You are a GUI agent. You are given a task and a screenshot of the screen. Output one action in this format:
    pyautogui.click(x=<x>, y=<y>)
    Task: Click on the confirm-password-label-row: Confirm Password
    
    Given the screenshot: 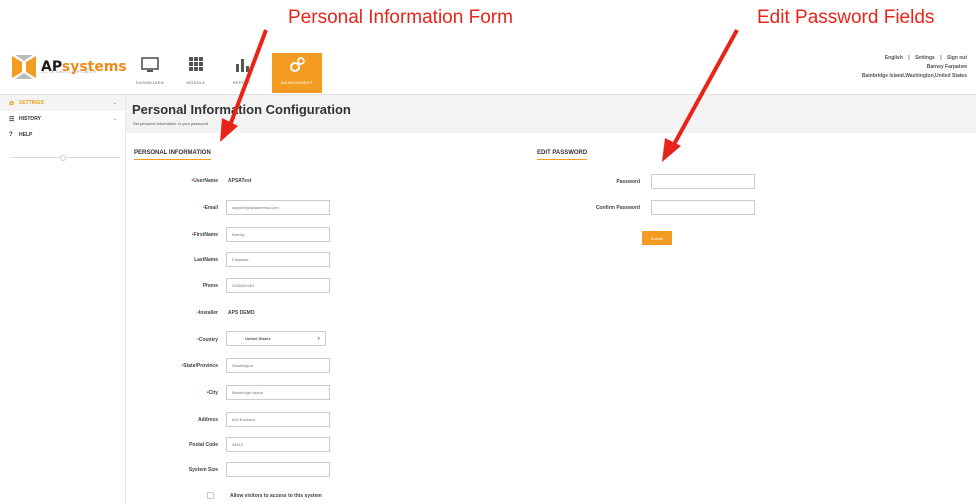 What is the action you would take?
    pyautogui.click(x=600, y=208)
    